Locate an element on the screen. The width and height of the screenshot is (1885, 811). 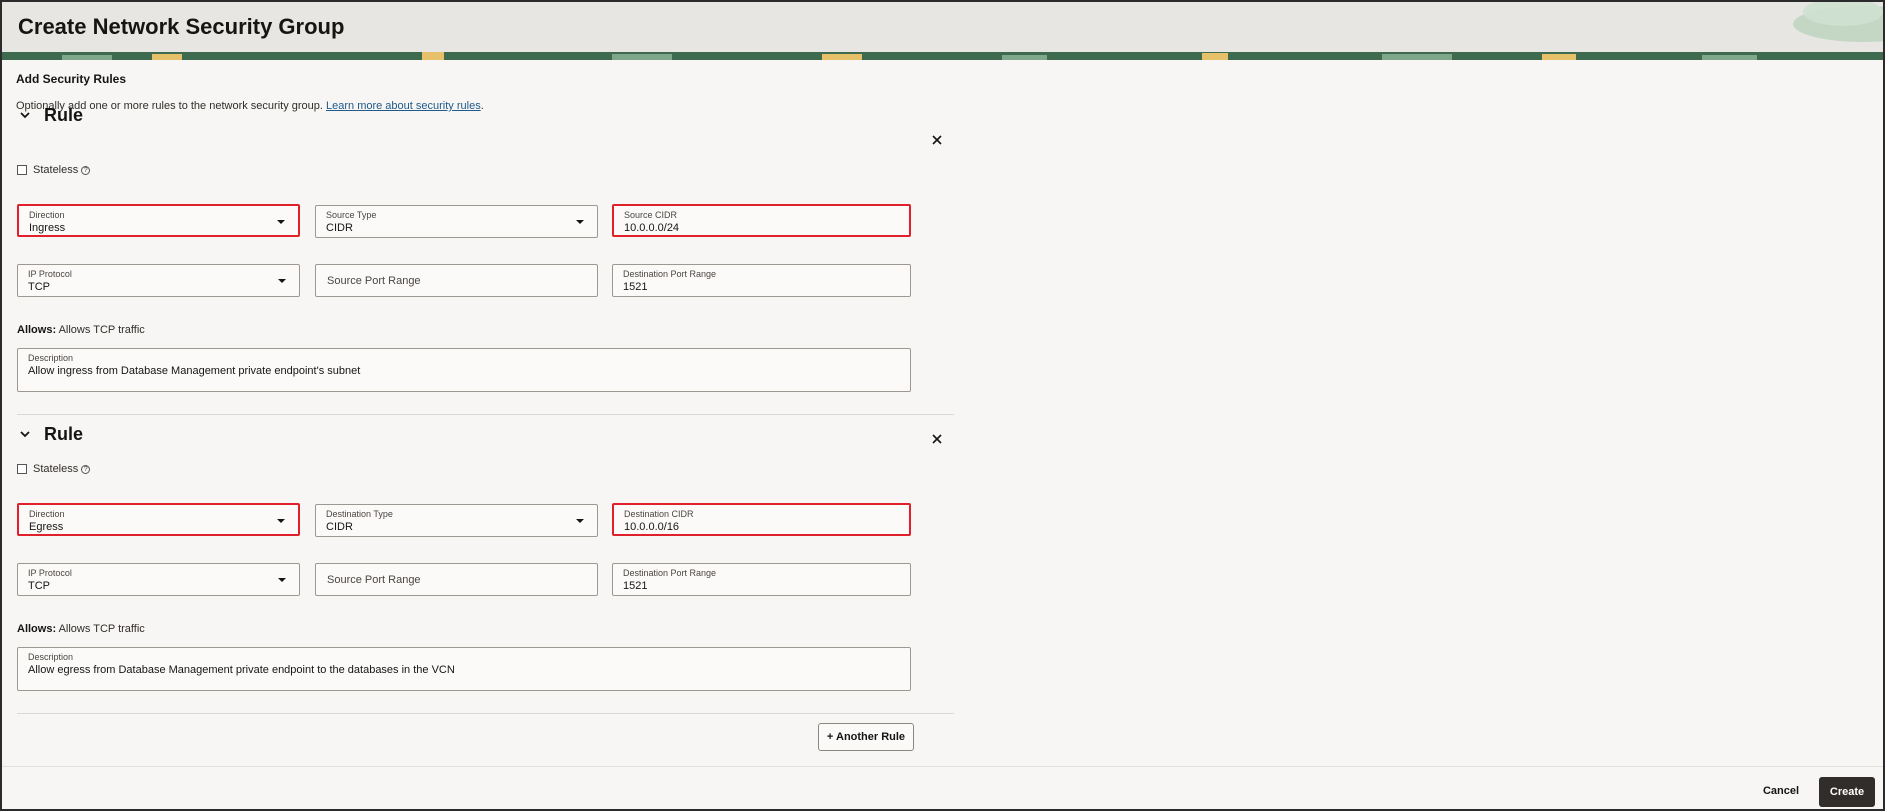
rule-2-stateless: Stateless ? is located at coordinates (54, 469).